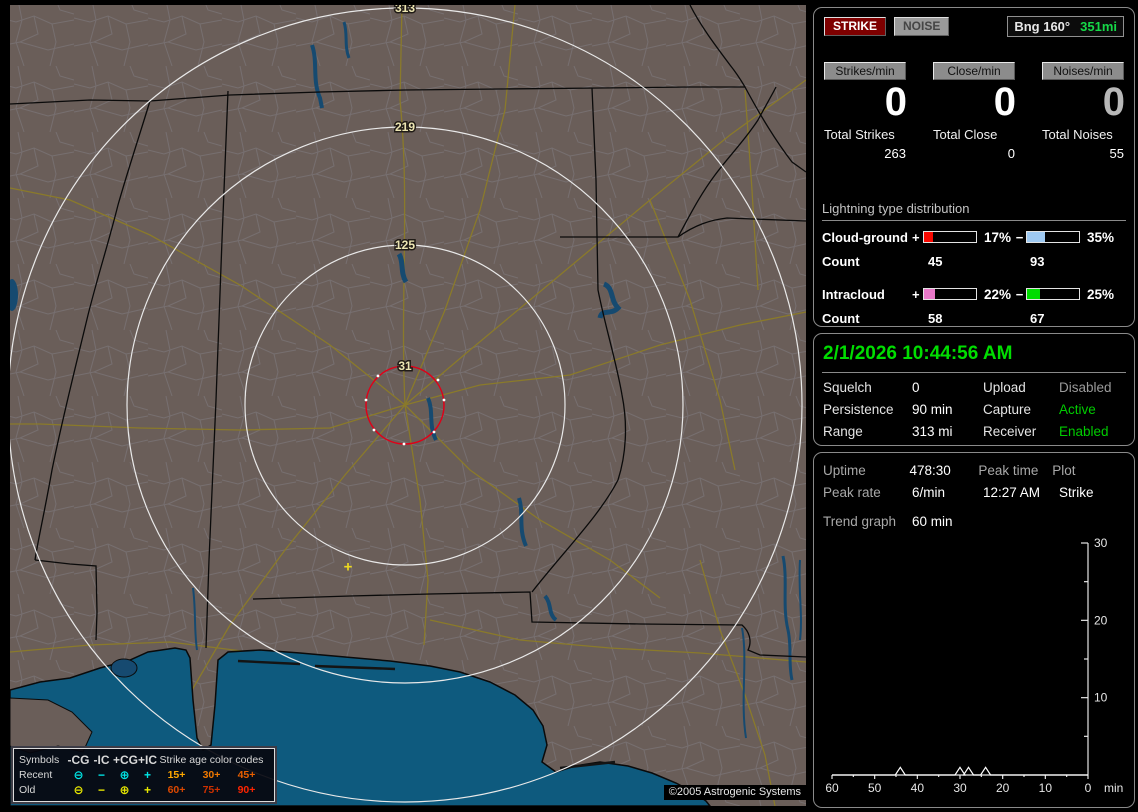 The height and width of the screenshot is (812, 1138). What do you see at coordinates (875, 788) in the screenshot?
I see `svg-text: 50` at bounding box center [875, 788].